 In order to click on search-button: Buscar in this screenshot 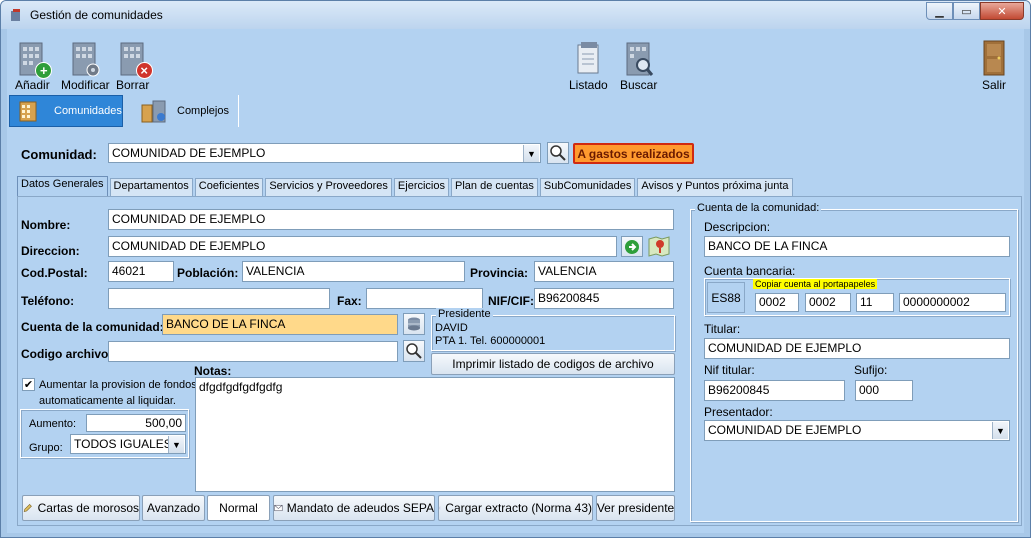, I will do `click(638, 65)`.